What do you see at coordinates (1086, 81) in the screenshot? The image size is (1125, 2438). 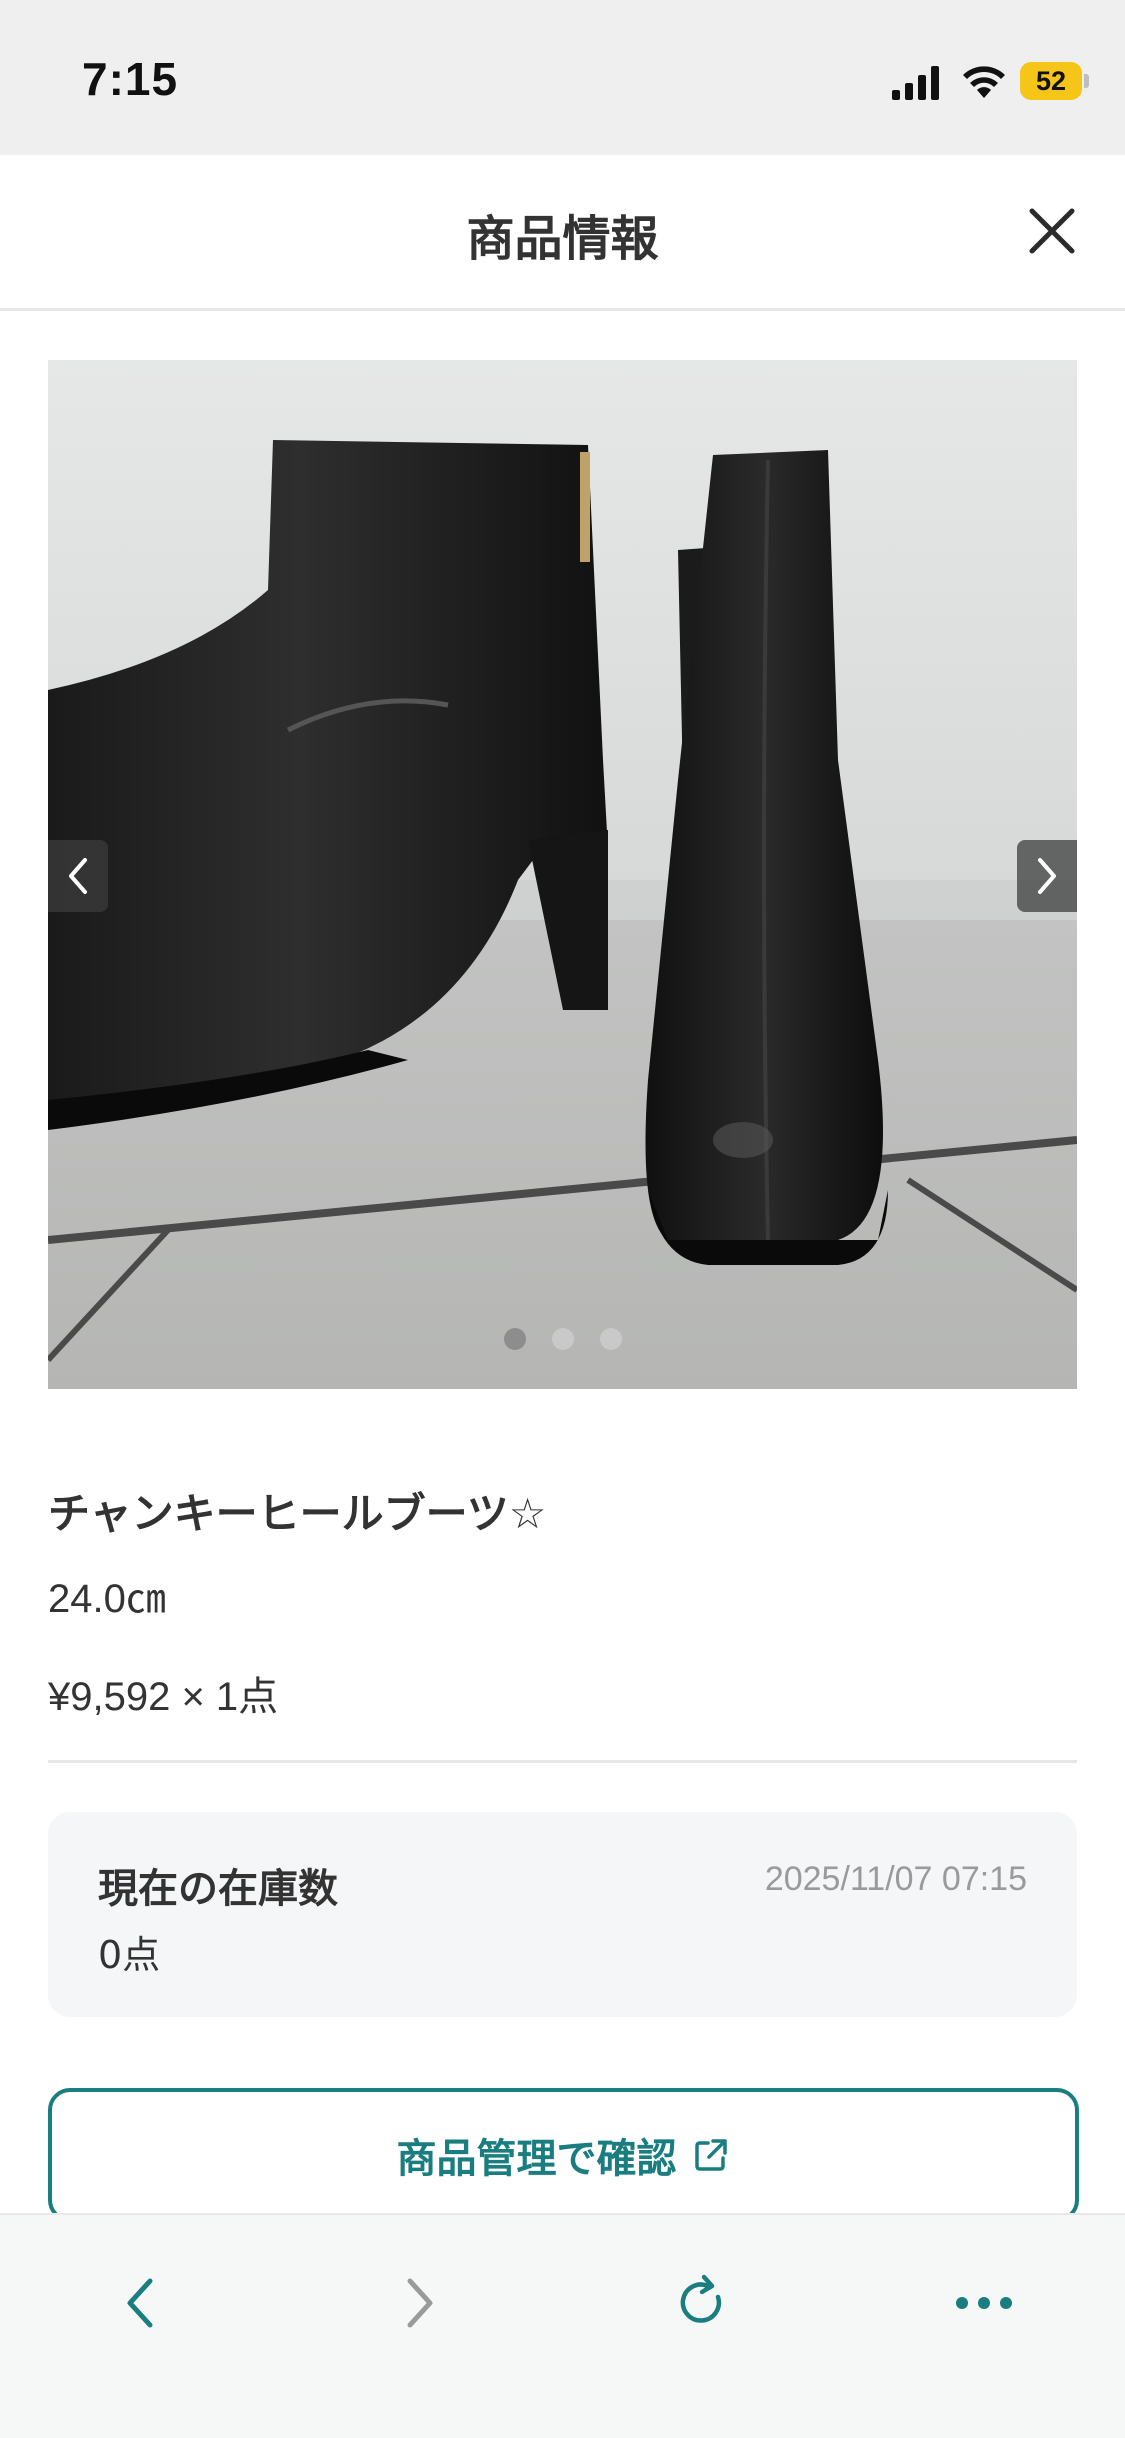 I see `battery-tip` at bounding box center [1086, 81].